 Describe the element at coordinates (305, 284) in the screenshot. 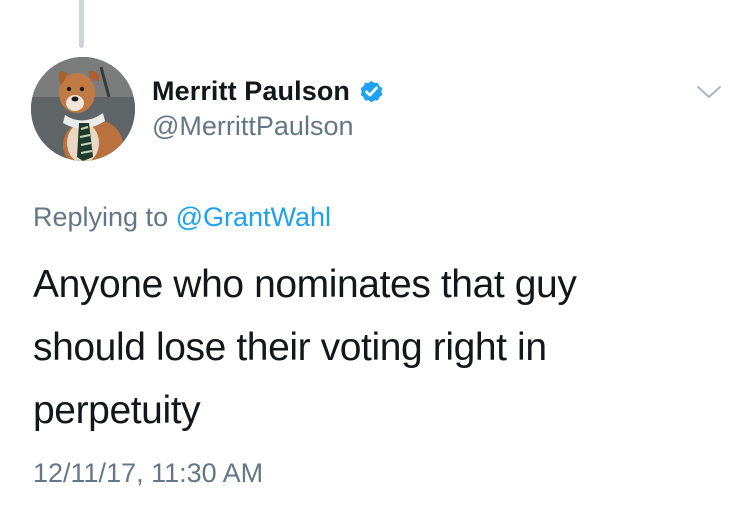

I see `tweet-text-line: Anyone who nominates that guy` at that location.